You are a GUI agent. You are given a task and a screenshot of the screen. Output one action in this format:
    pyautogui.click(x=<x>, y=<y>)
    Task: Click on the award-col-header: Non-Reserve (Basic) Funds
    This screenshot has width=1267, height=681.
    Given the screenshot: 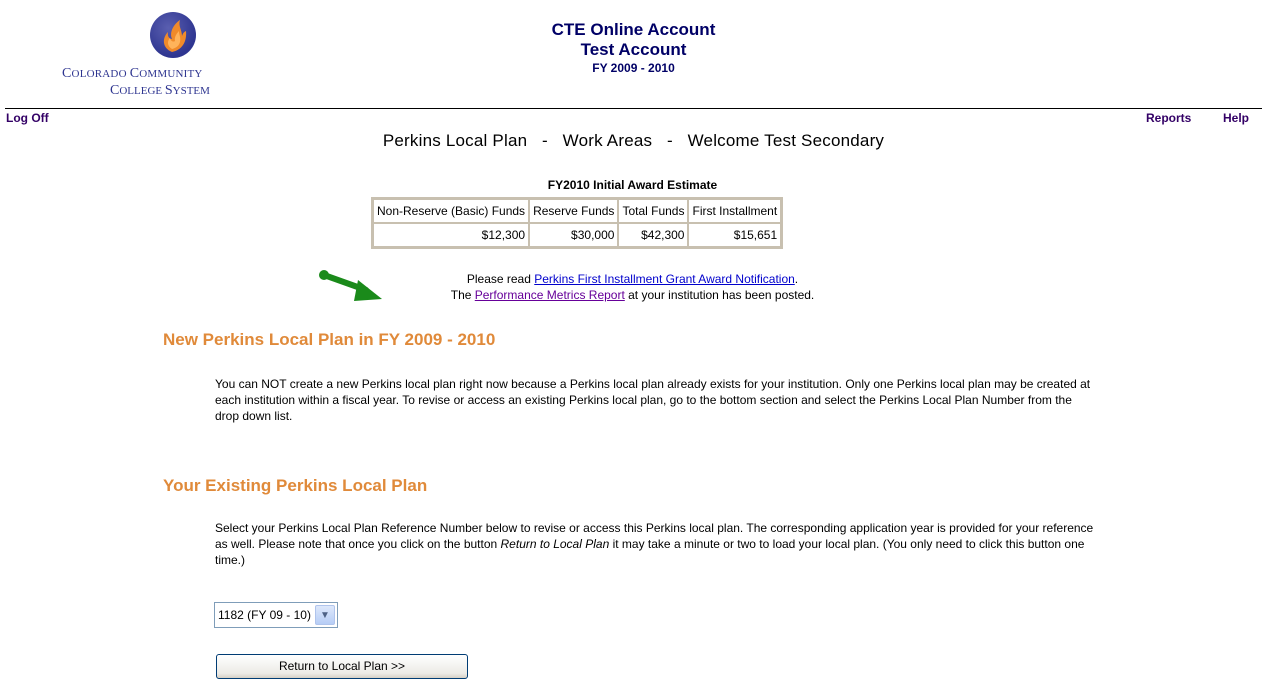 What is the action you would take?
    pyautogui.click(x=451, y=211)
    